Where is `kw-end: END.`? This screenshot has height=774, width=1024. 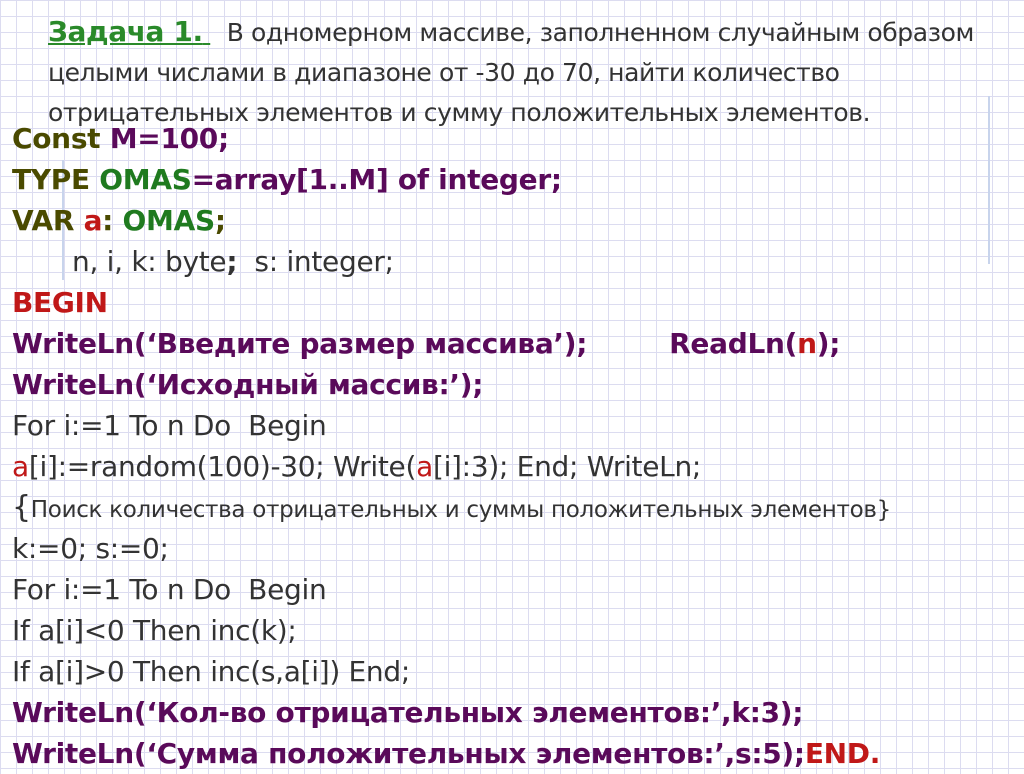 kw-end: END. is located at coordinates (842, 753).